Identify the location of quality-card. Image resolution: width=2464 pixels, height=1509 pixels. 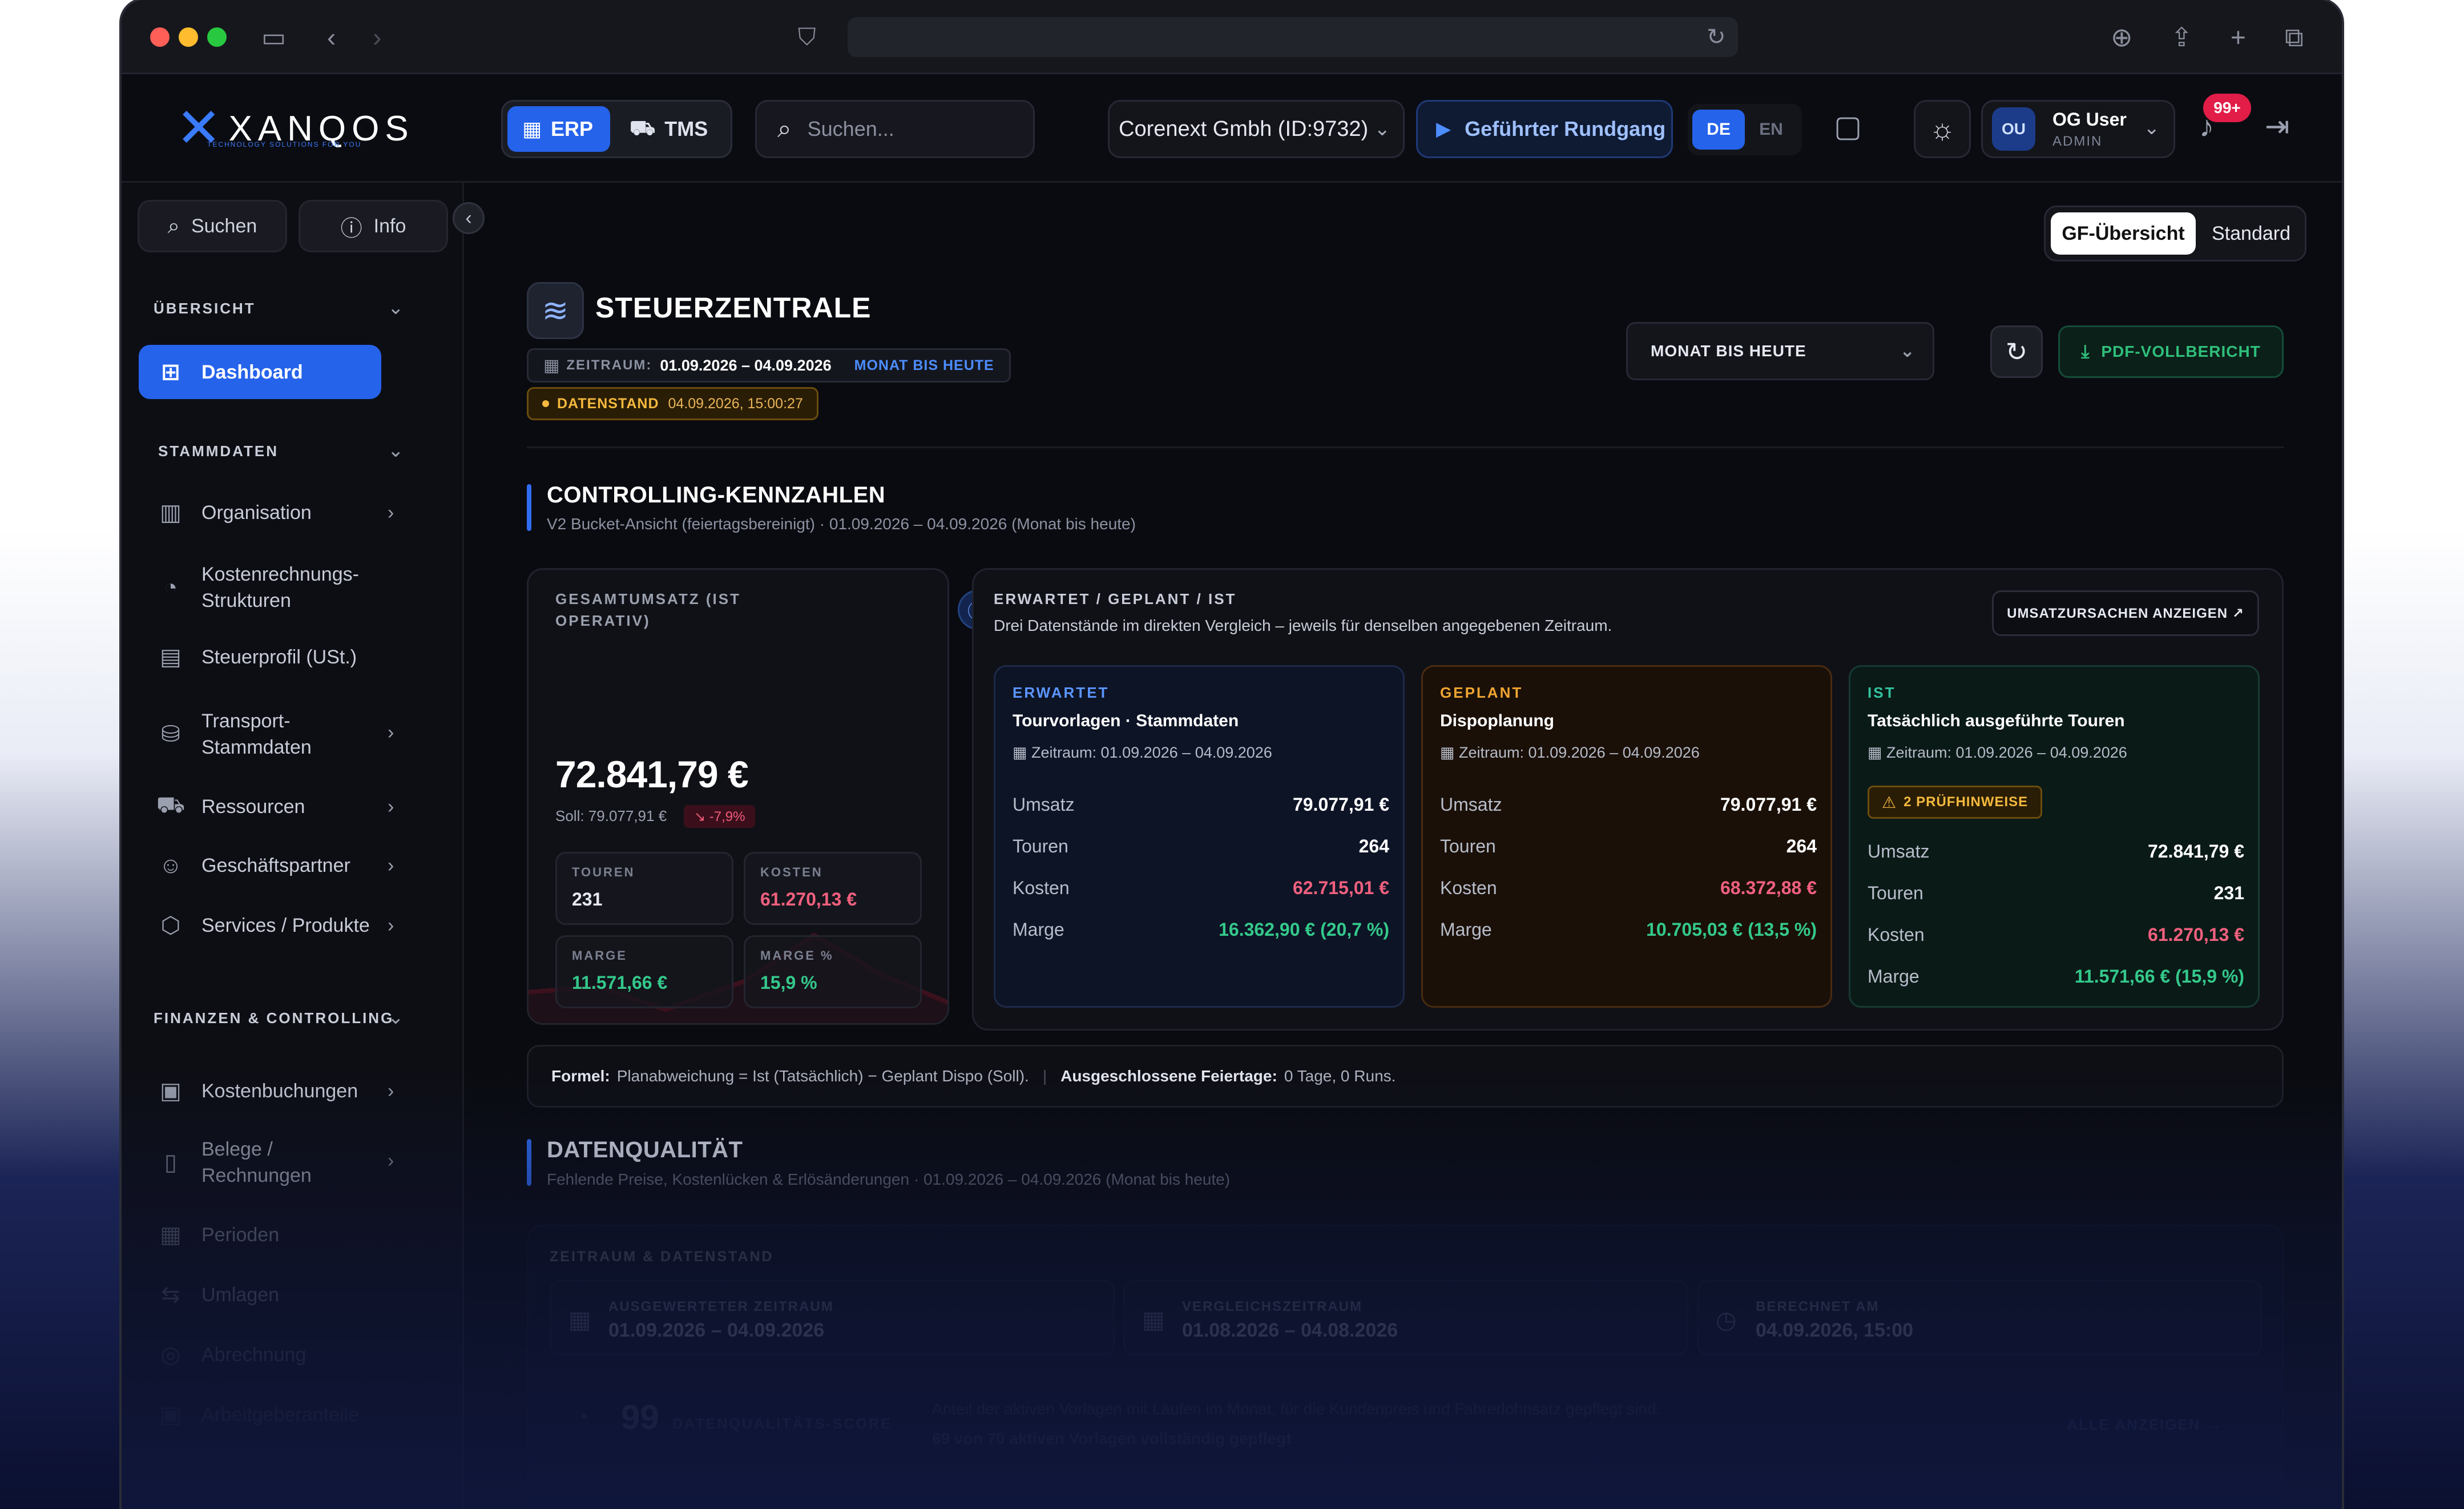
(1405, 1367).